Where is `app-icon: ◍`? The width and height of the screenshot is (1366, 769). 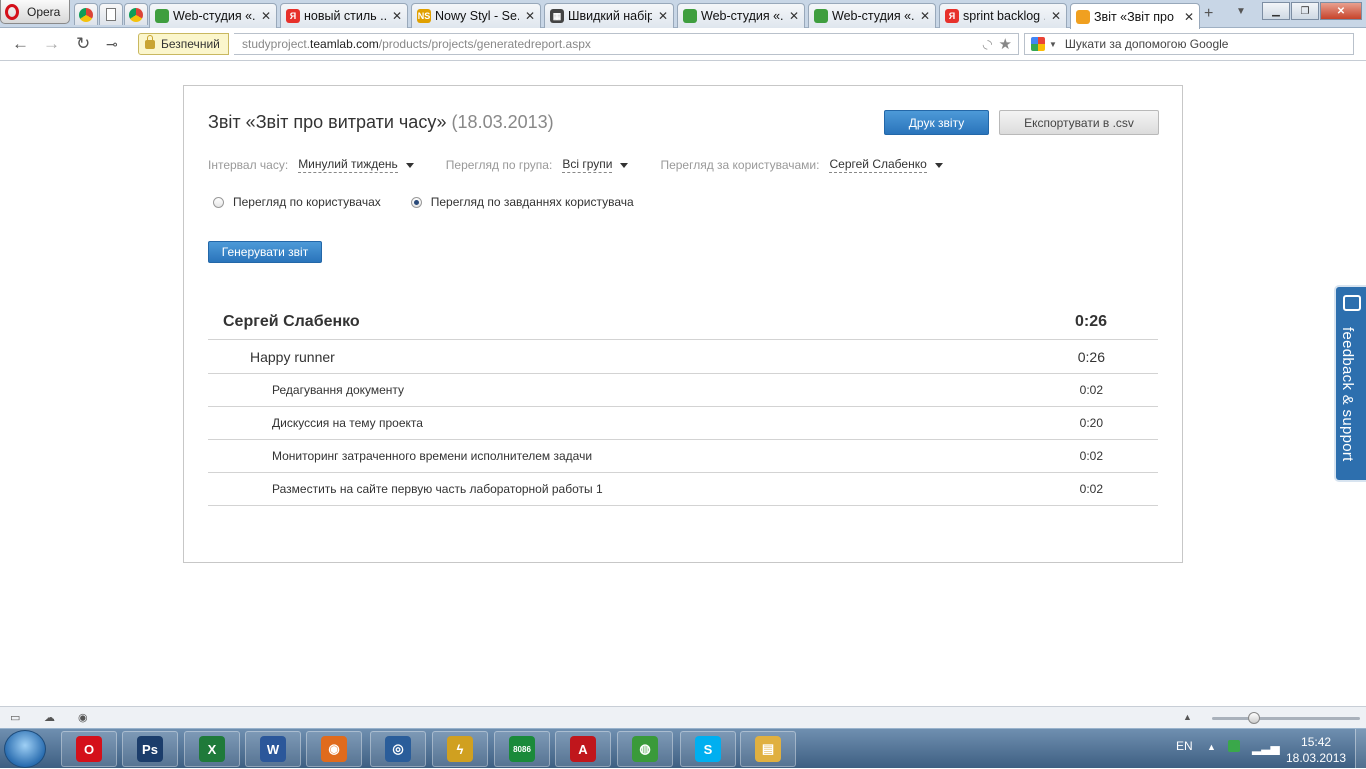
app-icon: ◍ is located at coordinates (645, 749).